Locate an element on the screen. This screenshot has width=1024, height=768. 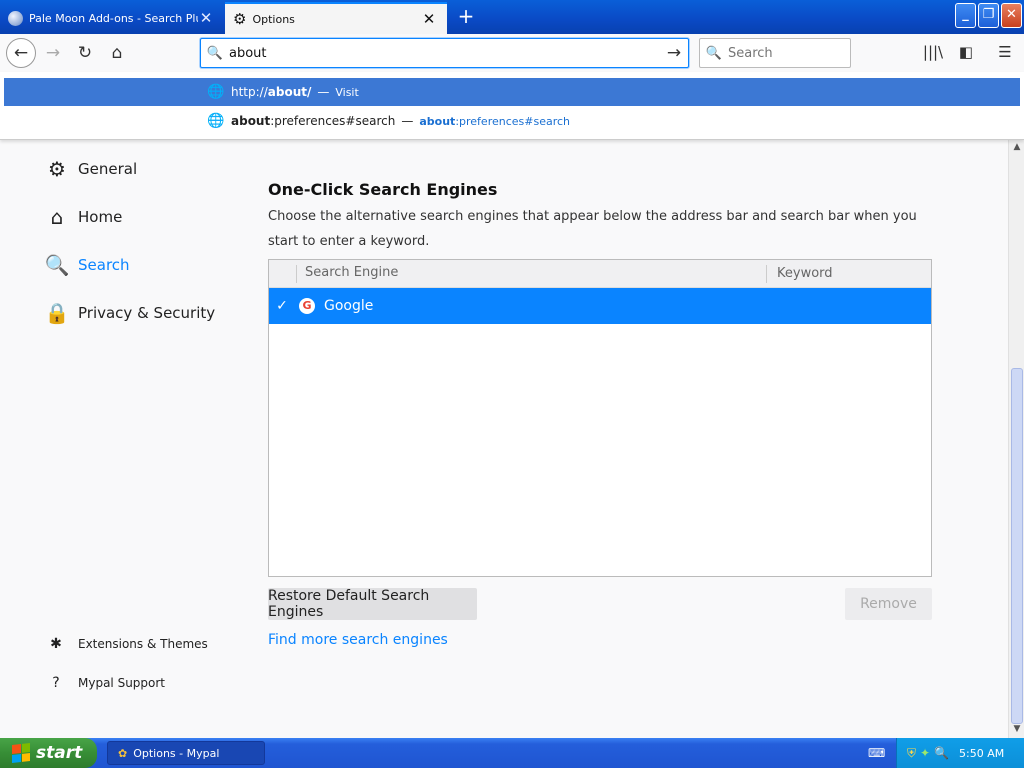
url-rest: :preferences#search is located at coordinates (333, 121).